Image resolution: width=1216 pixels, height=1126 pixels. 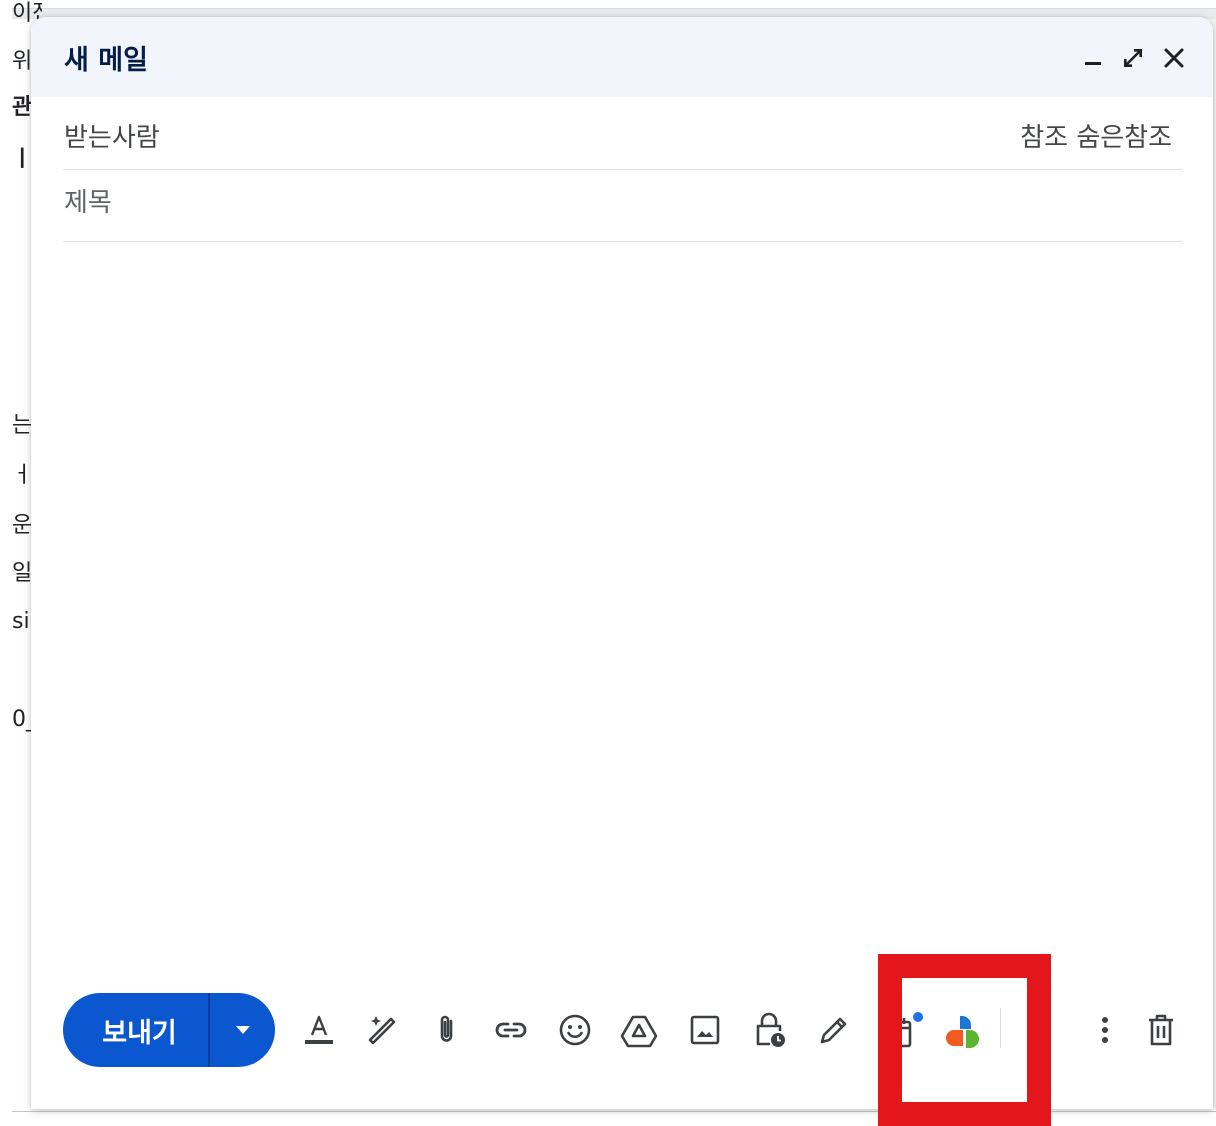 I want to click on magic-write-icon, so click(x=382, y=1030).